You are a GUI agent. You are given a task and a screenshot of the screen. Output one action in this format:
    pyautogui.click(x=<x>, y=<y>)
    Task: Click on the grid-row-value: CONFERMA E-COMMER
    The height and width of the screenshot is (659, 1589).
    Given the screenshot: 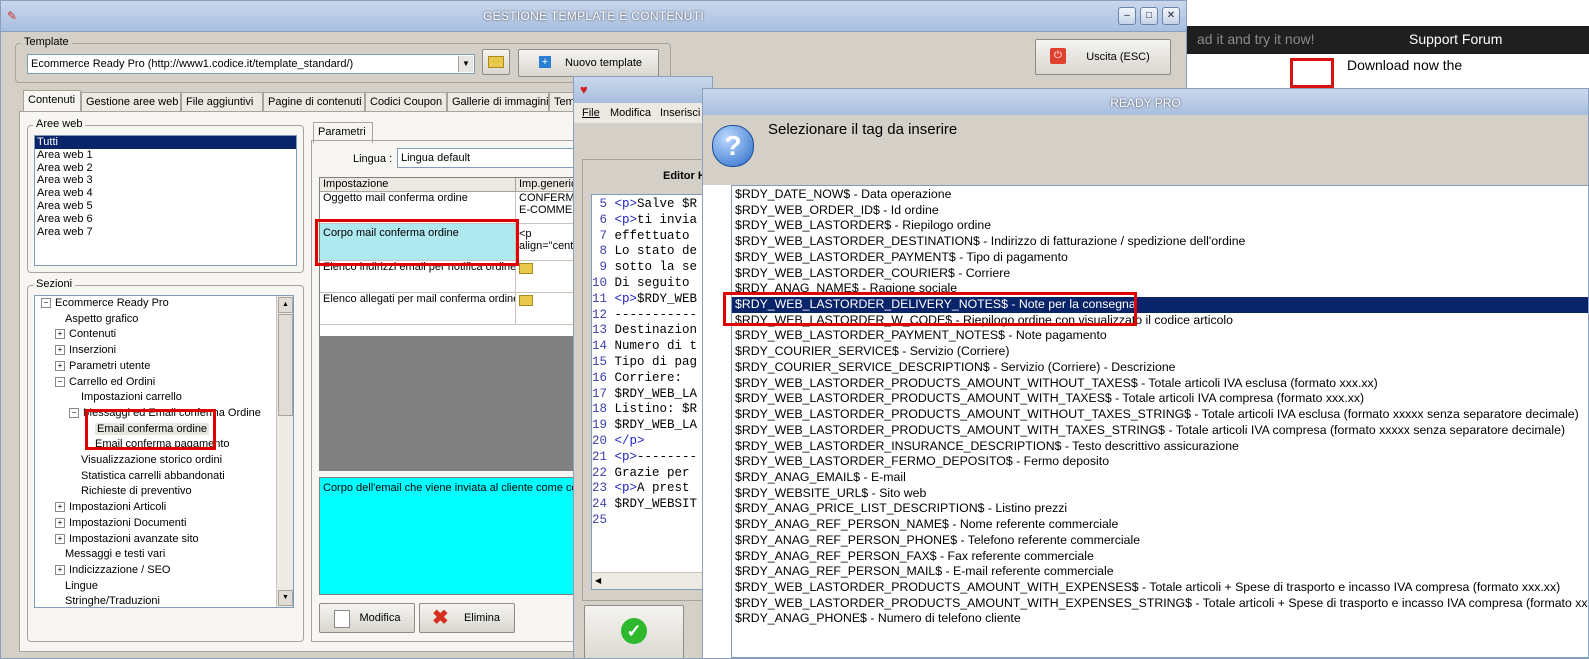 What is the action you would take?
    pyautogui.click(x=547, y=208)
    